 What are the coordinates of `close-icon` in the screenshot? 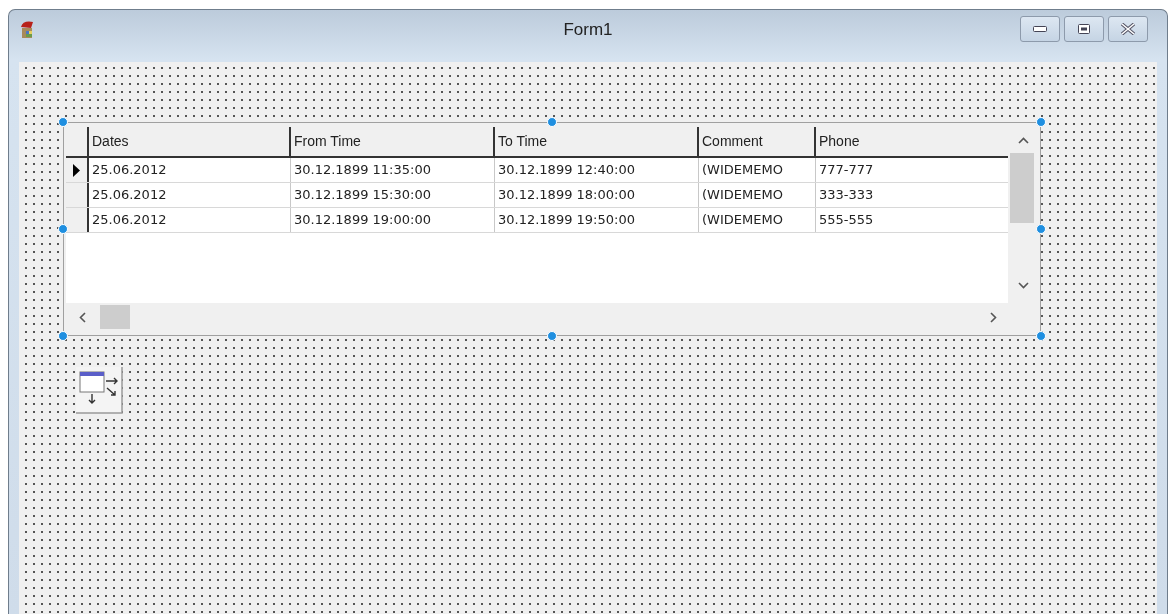 It's located at (1128, 29).